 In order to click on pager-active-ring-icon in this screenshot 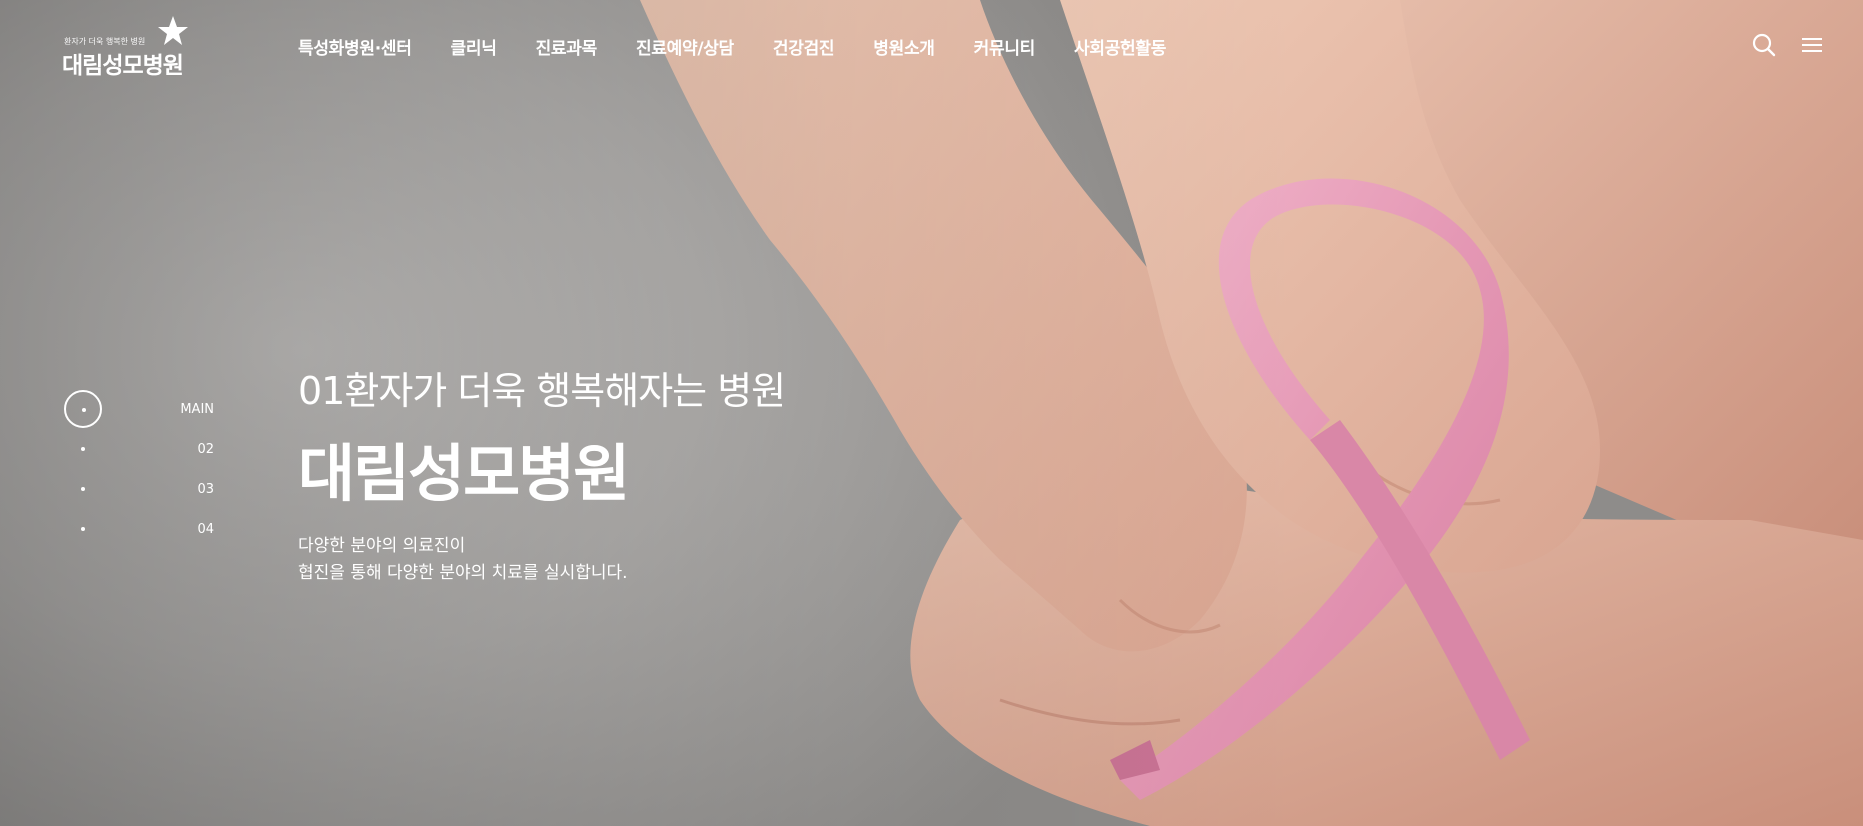, I will do `click(83, 409)`.